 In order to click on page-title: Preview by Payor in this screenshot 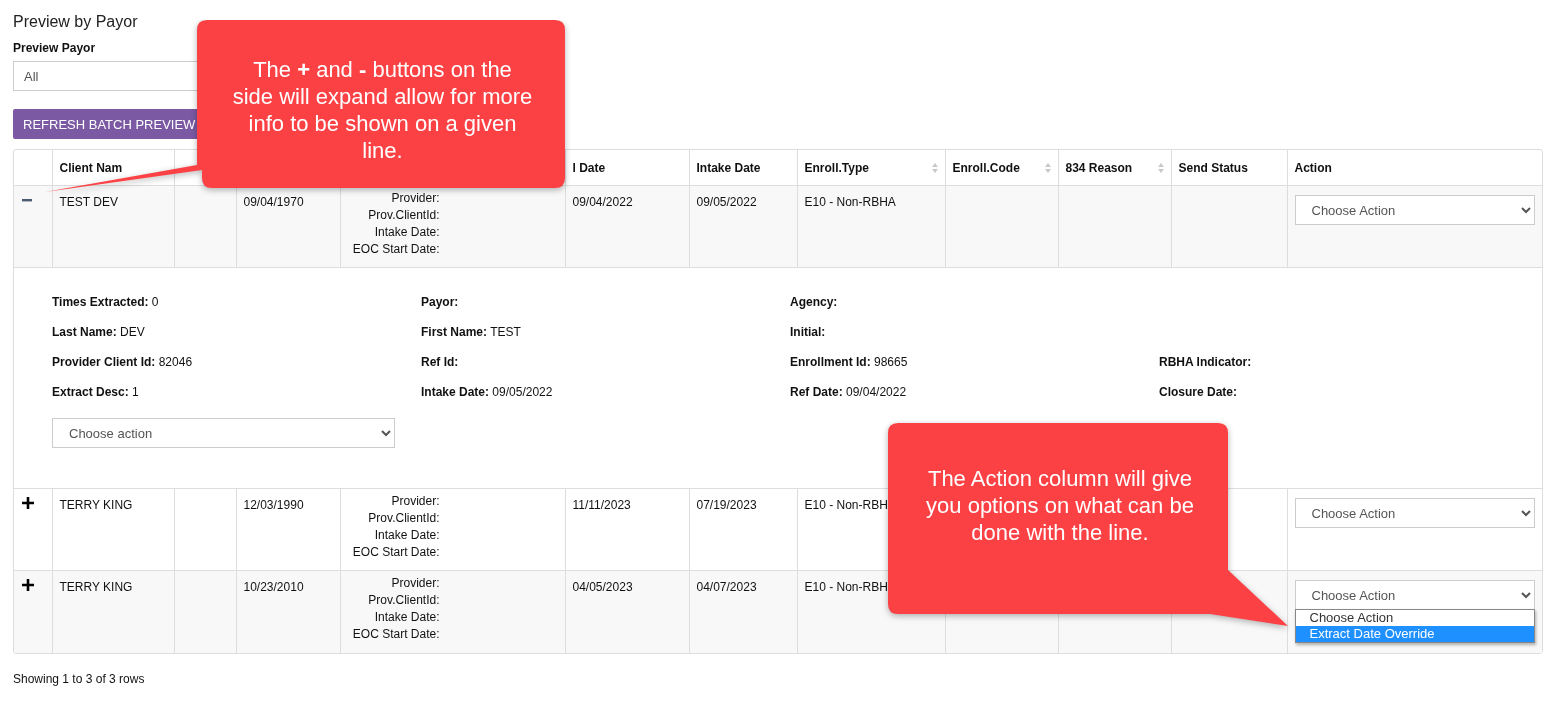, I will do `click(76, 22)`.